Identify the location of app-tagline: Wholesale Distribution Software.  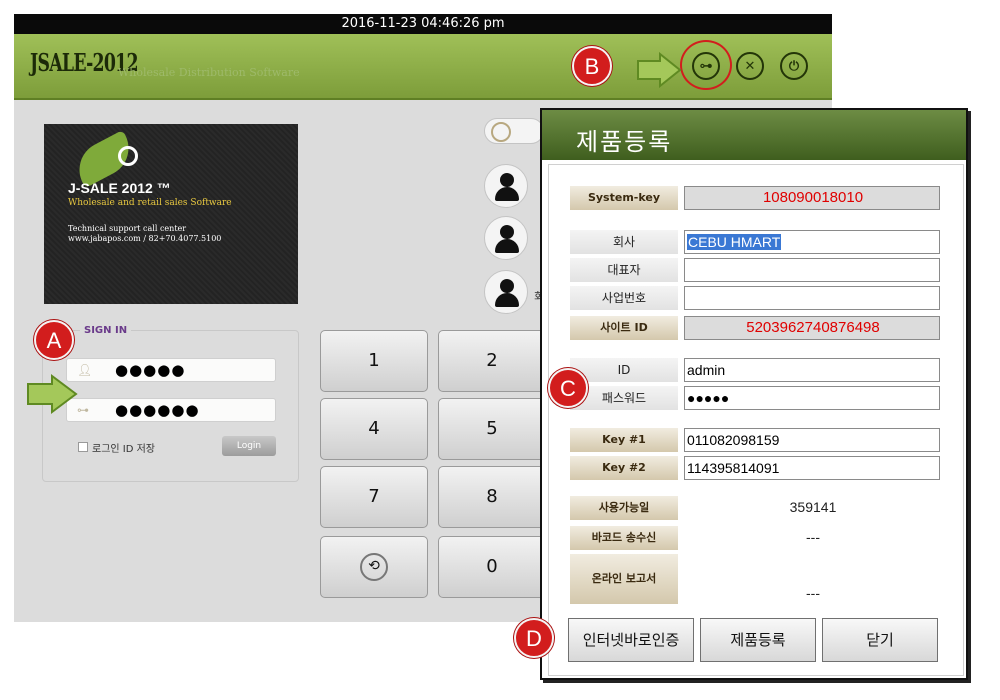
(209, 72).